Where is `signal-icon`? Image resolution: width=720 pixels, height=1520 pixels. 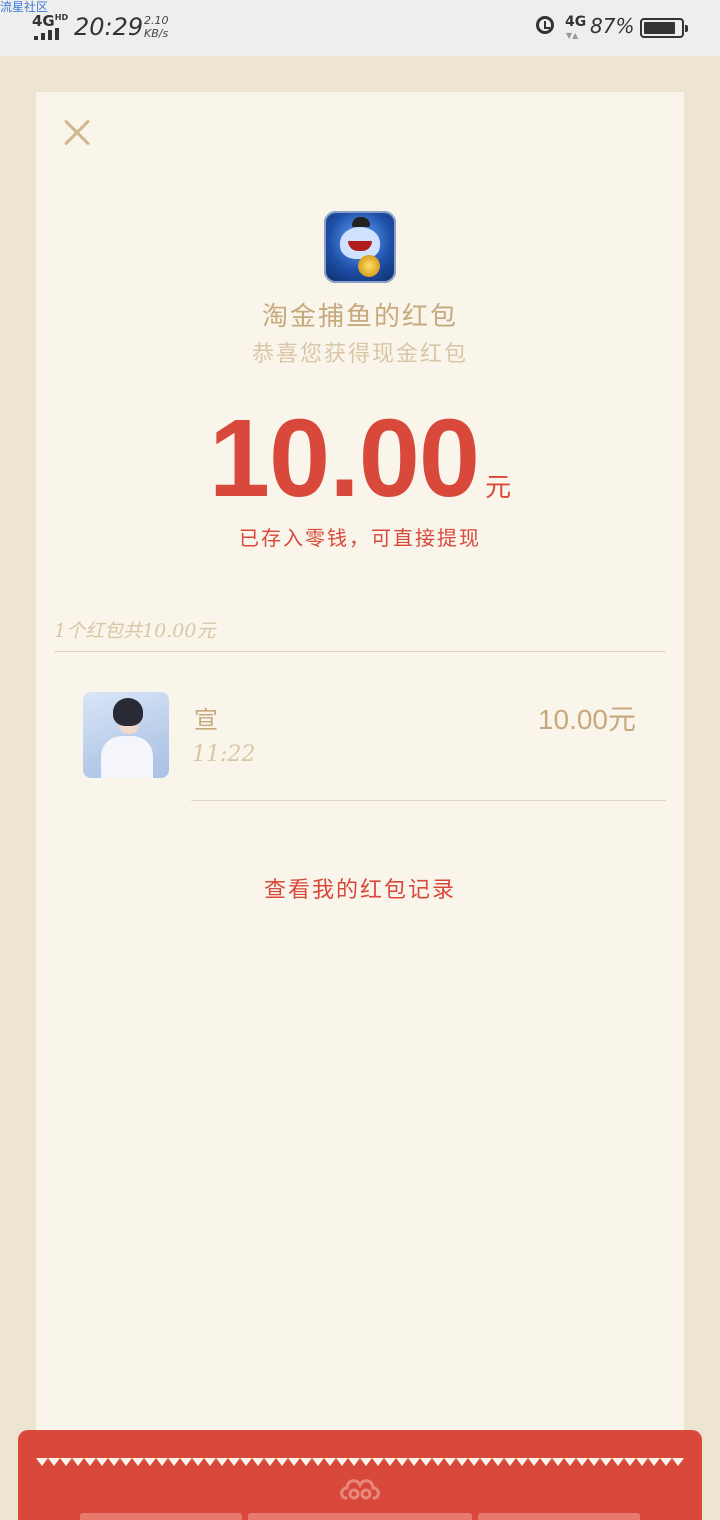 signal-icon is located at coordinates (49, 34).